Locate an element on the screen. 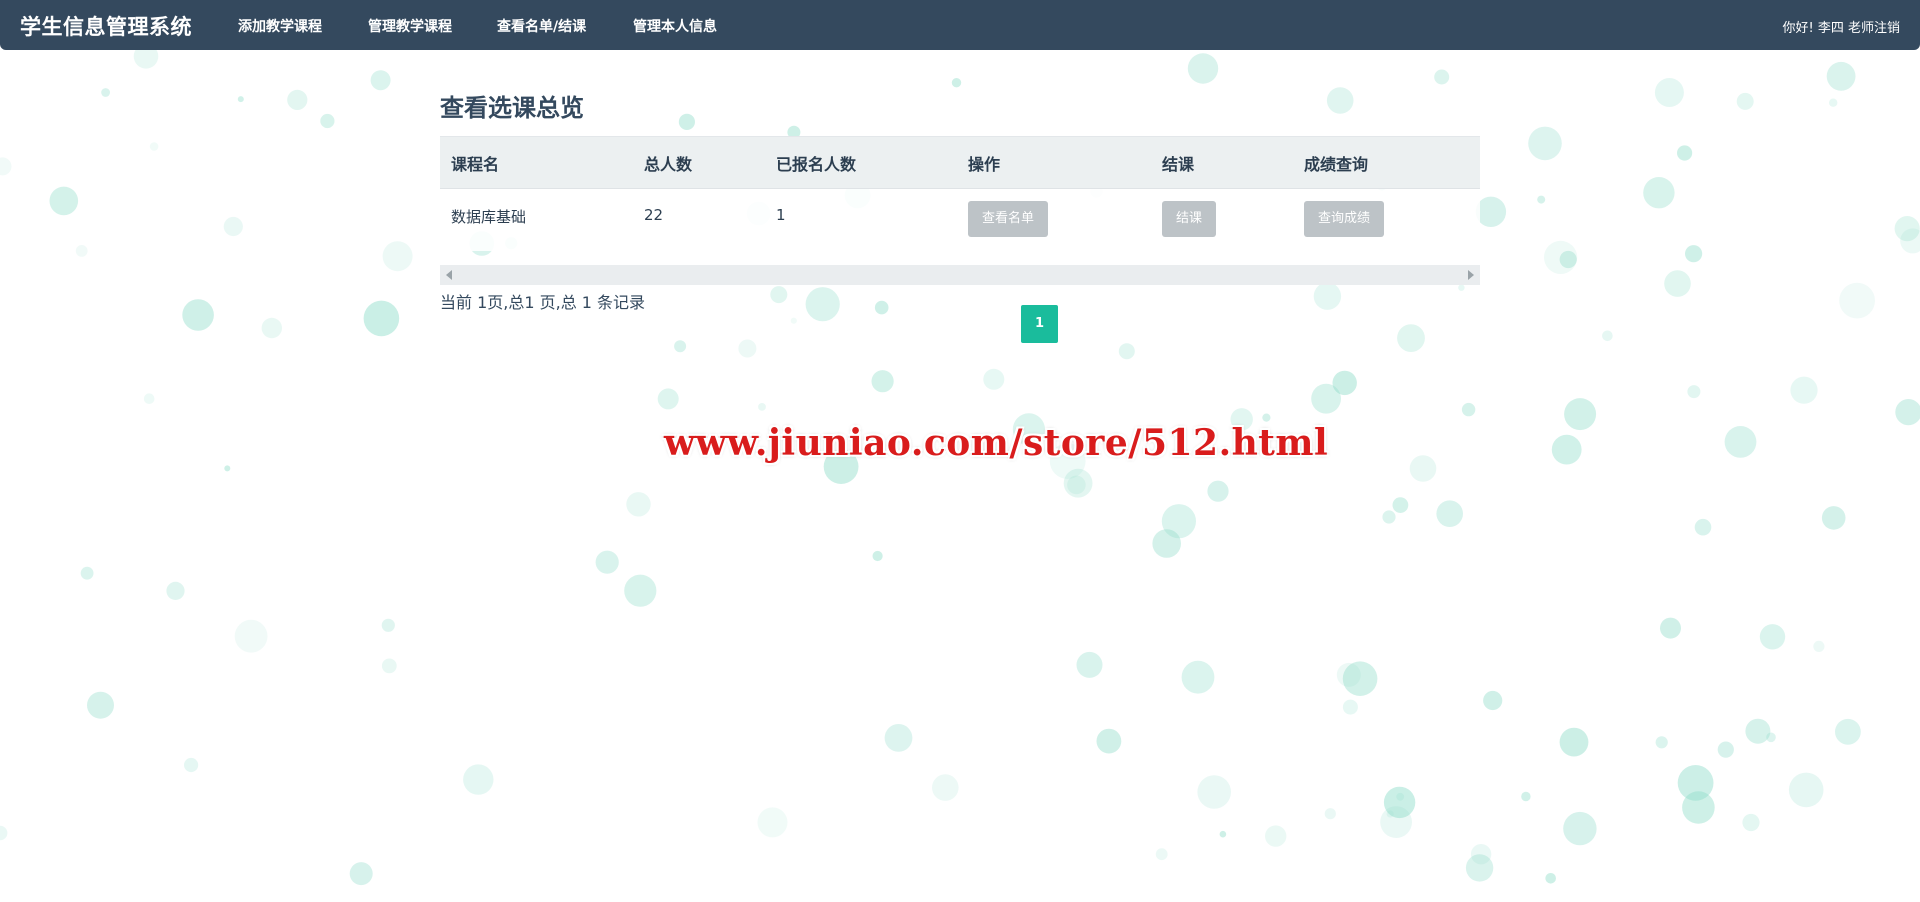 This screenshot has height=902, width=1920. logout-link: 注销 is located at coordinates (1887, 26).